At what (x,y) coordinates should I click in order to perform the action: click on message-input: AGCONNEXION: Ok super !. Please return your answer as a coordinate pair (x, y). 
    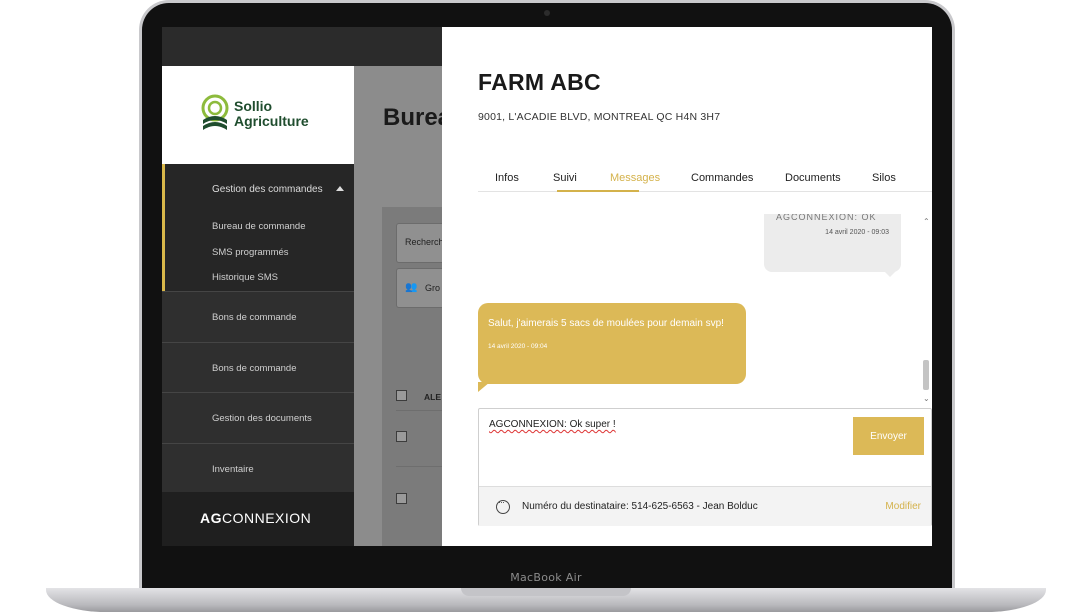
    Looking at the image, I should click on (552, 424).